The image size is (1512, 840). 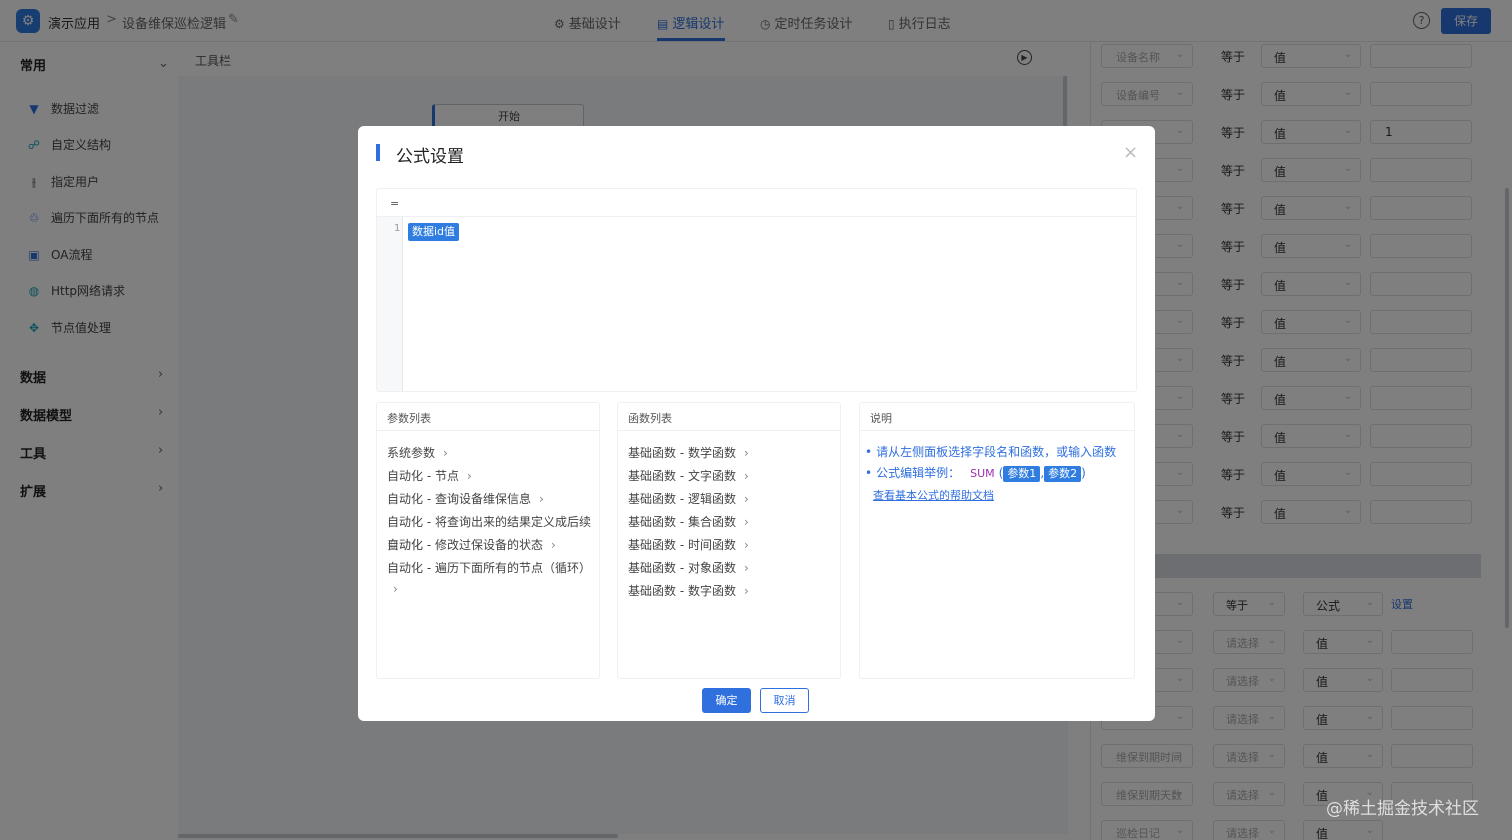 What do you see at coordinates (465, 498) in the screenshot?
I see `param-item: 自动化 - 查询设备维保信息 ›` at bounding box center [465, 498].